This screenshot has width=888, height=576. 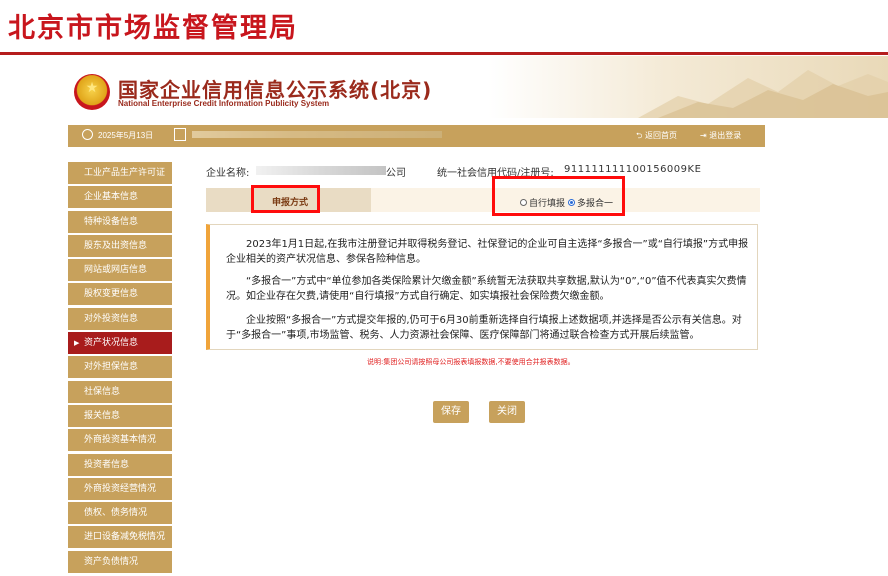 What do you see at coordinates (87, 134) in the screenshot?
I see `clock-icon` at bounding box center [87, 134].